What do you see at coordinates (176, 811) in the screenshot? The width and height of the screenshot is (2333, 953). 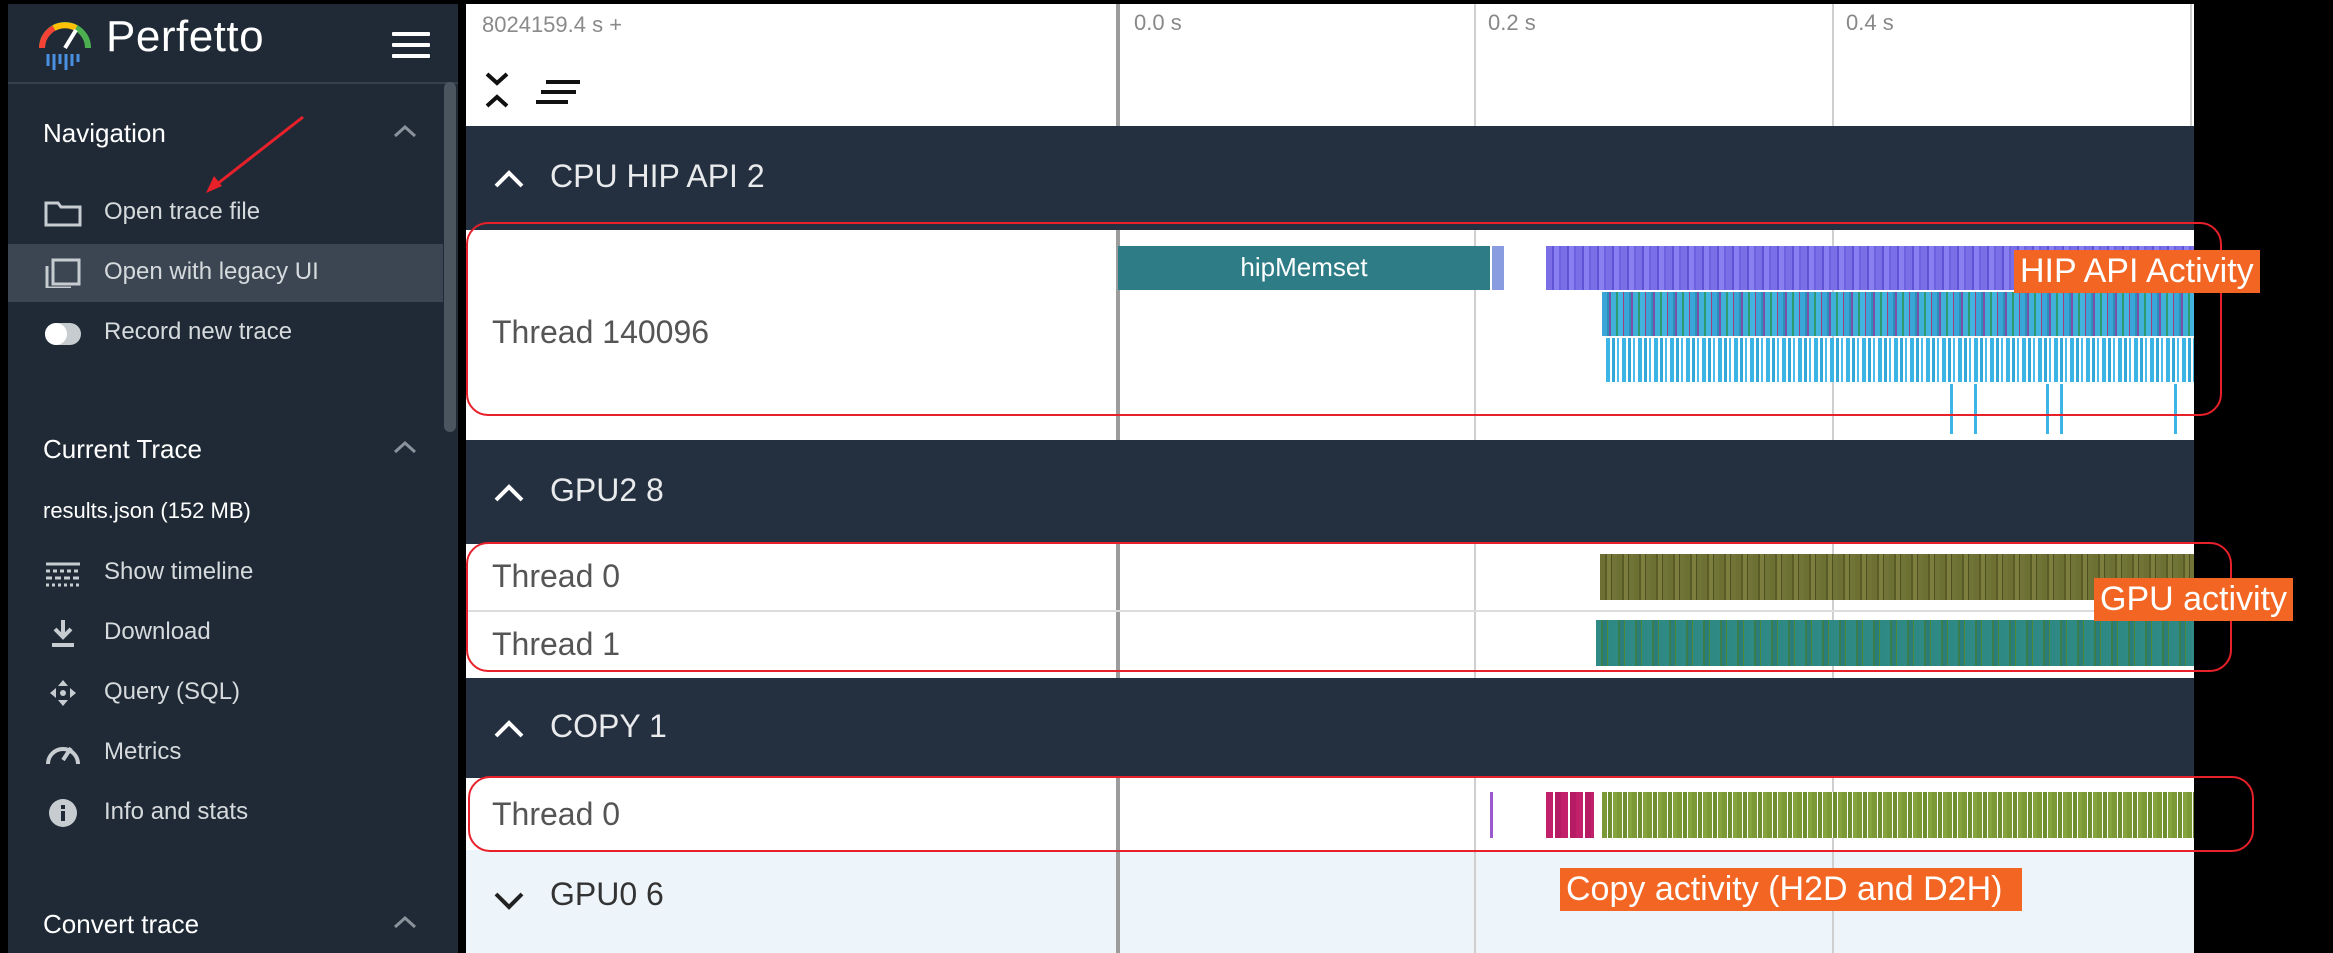 I see `sidebar-item-label: Info and stats` at bounding box center [176, 811].